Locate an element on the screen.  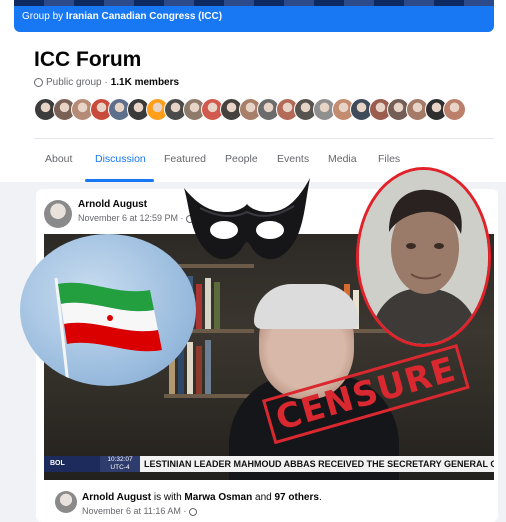
member-avatar is located at coordinates (455, 109).